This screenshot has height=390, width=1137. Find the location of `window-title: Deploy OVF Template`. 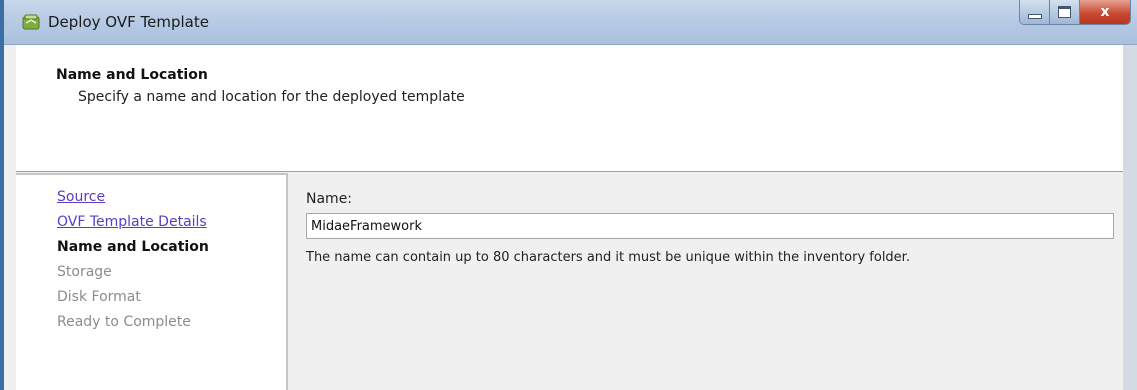

window-title: Deploy OVF Template is located at coordinates (128, 22).